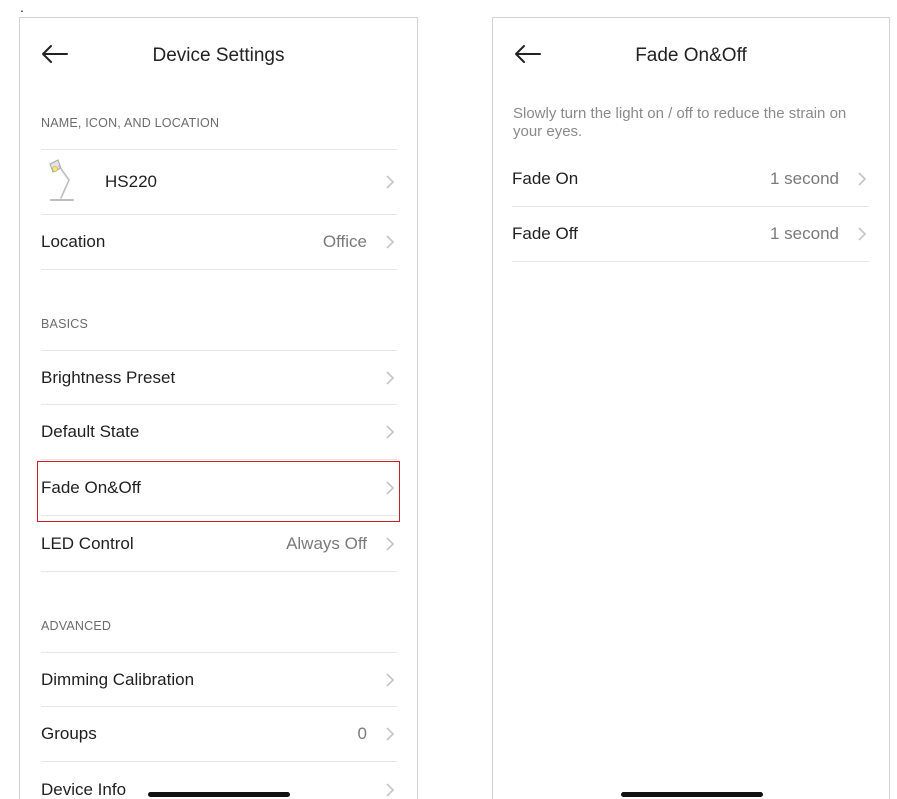 Image resolution: width=897 pixels, height=799 pixels. Describe the element at coordinates (131, 181) in the screenshot. I see `device-name: HS220` at that location.